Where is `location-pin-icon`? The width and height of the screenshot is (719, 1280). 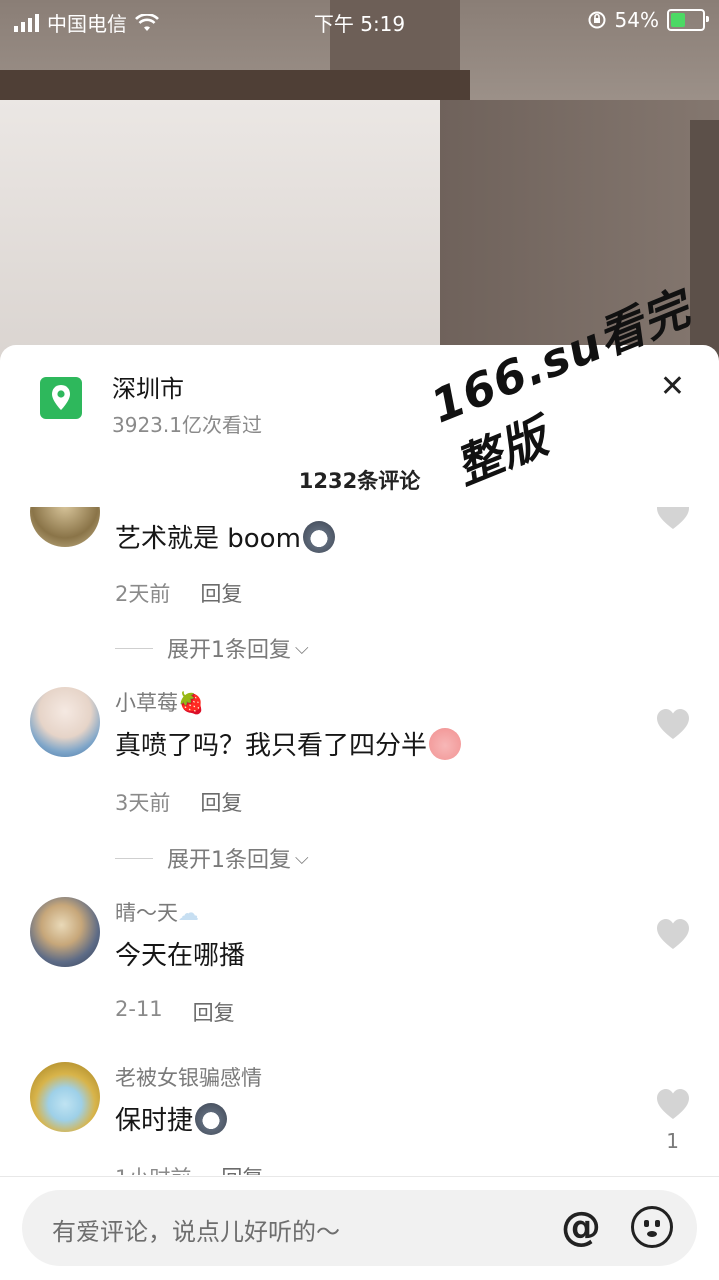
location-pin-icon is located at coordinates (61, 398).